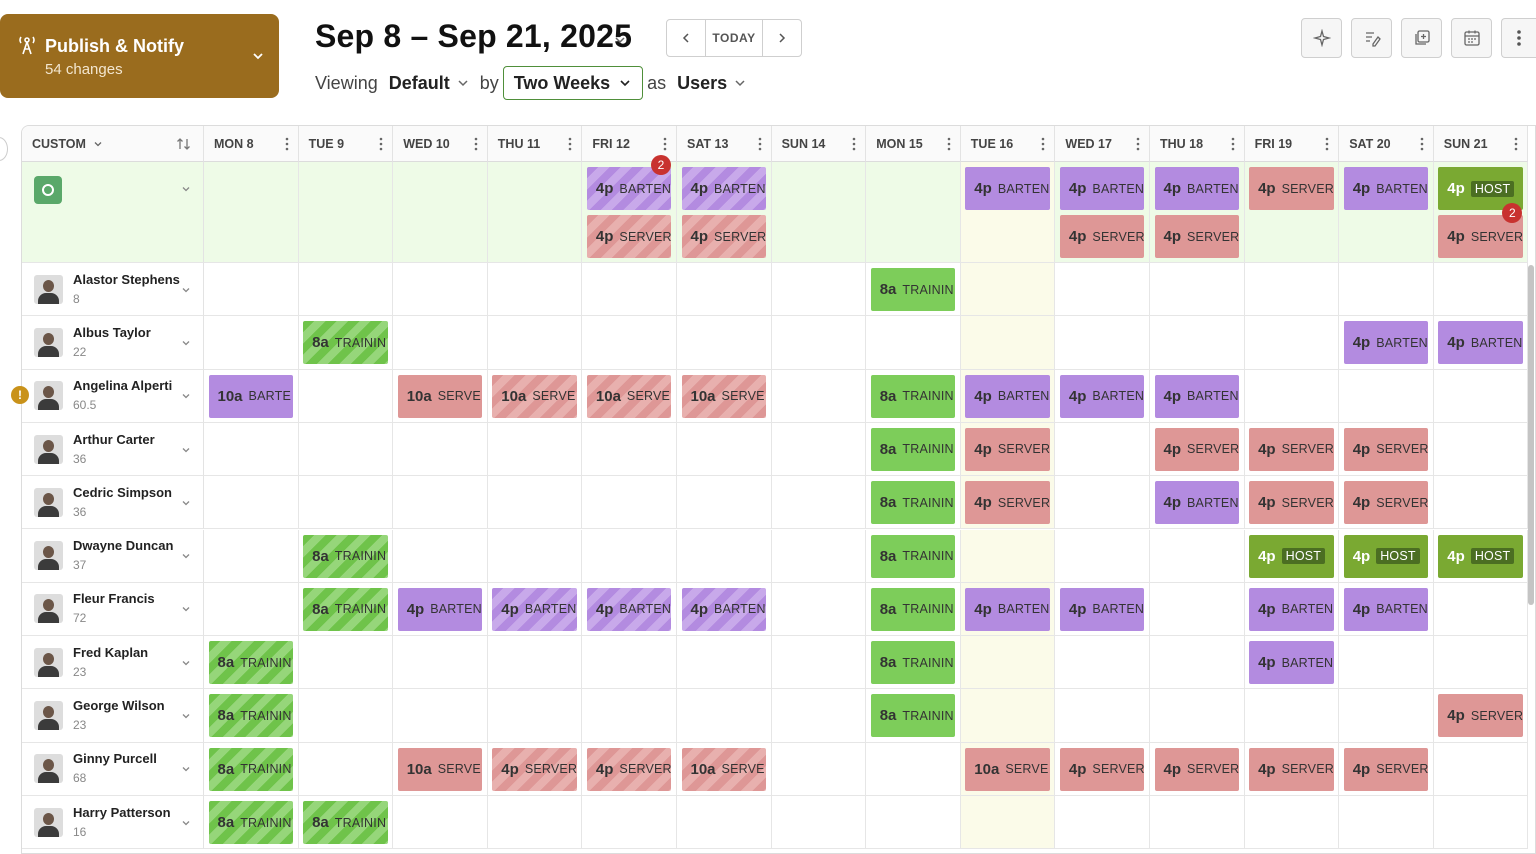 The height and width of the screenshot is (854, 1536). Describe the element at coordinates (113, 556) in the screenshot. I see `user-row-label: Dwayne Duncan 37` at that location.